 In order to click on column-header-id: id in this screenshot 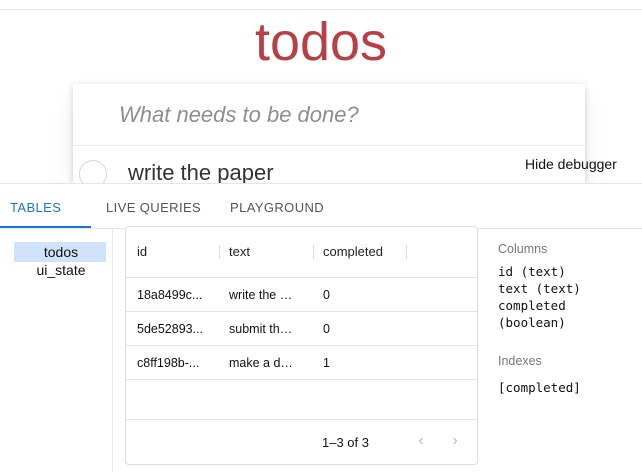, I will do `click(142, 251)`.